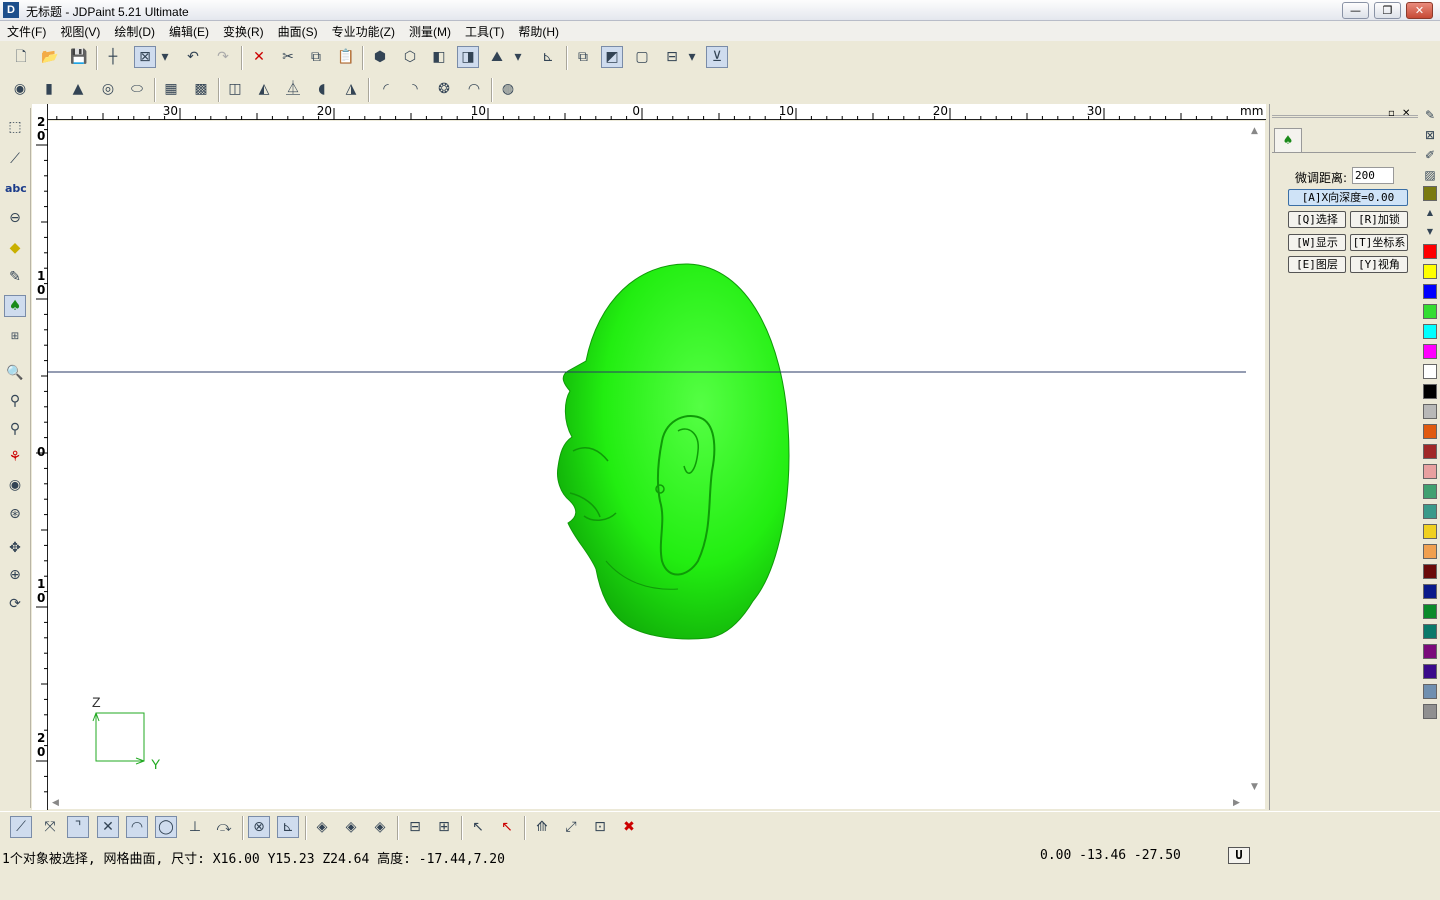  What do you see at coordinates (1406, 113) in the screenshot?
I see `panel-close-icon: ✕` at bounding box center [1406, 113].